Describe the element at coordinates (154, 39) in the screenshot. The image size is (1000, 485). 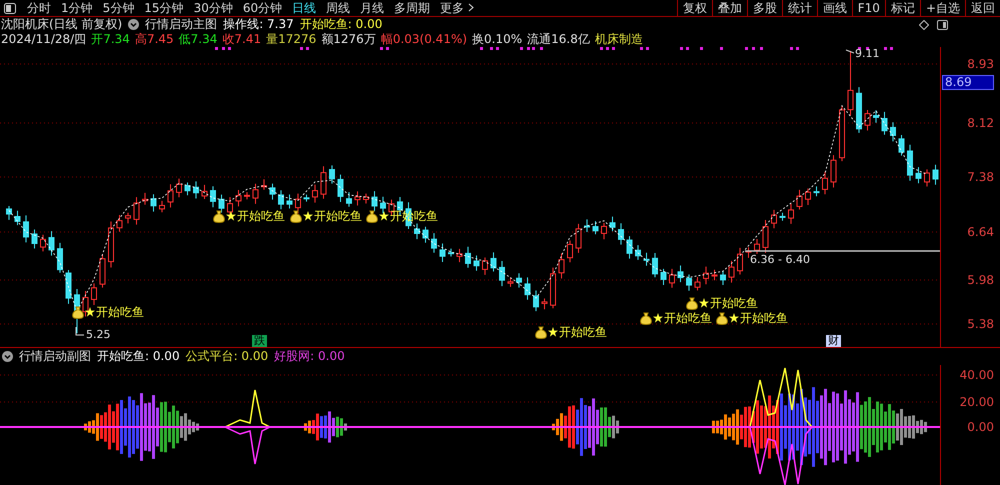
I see `quote-field: 高7.45` at that location.